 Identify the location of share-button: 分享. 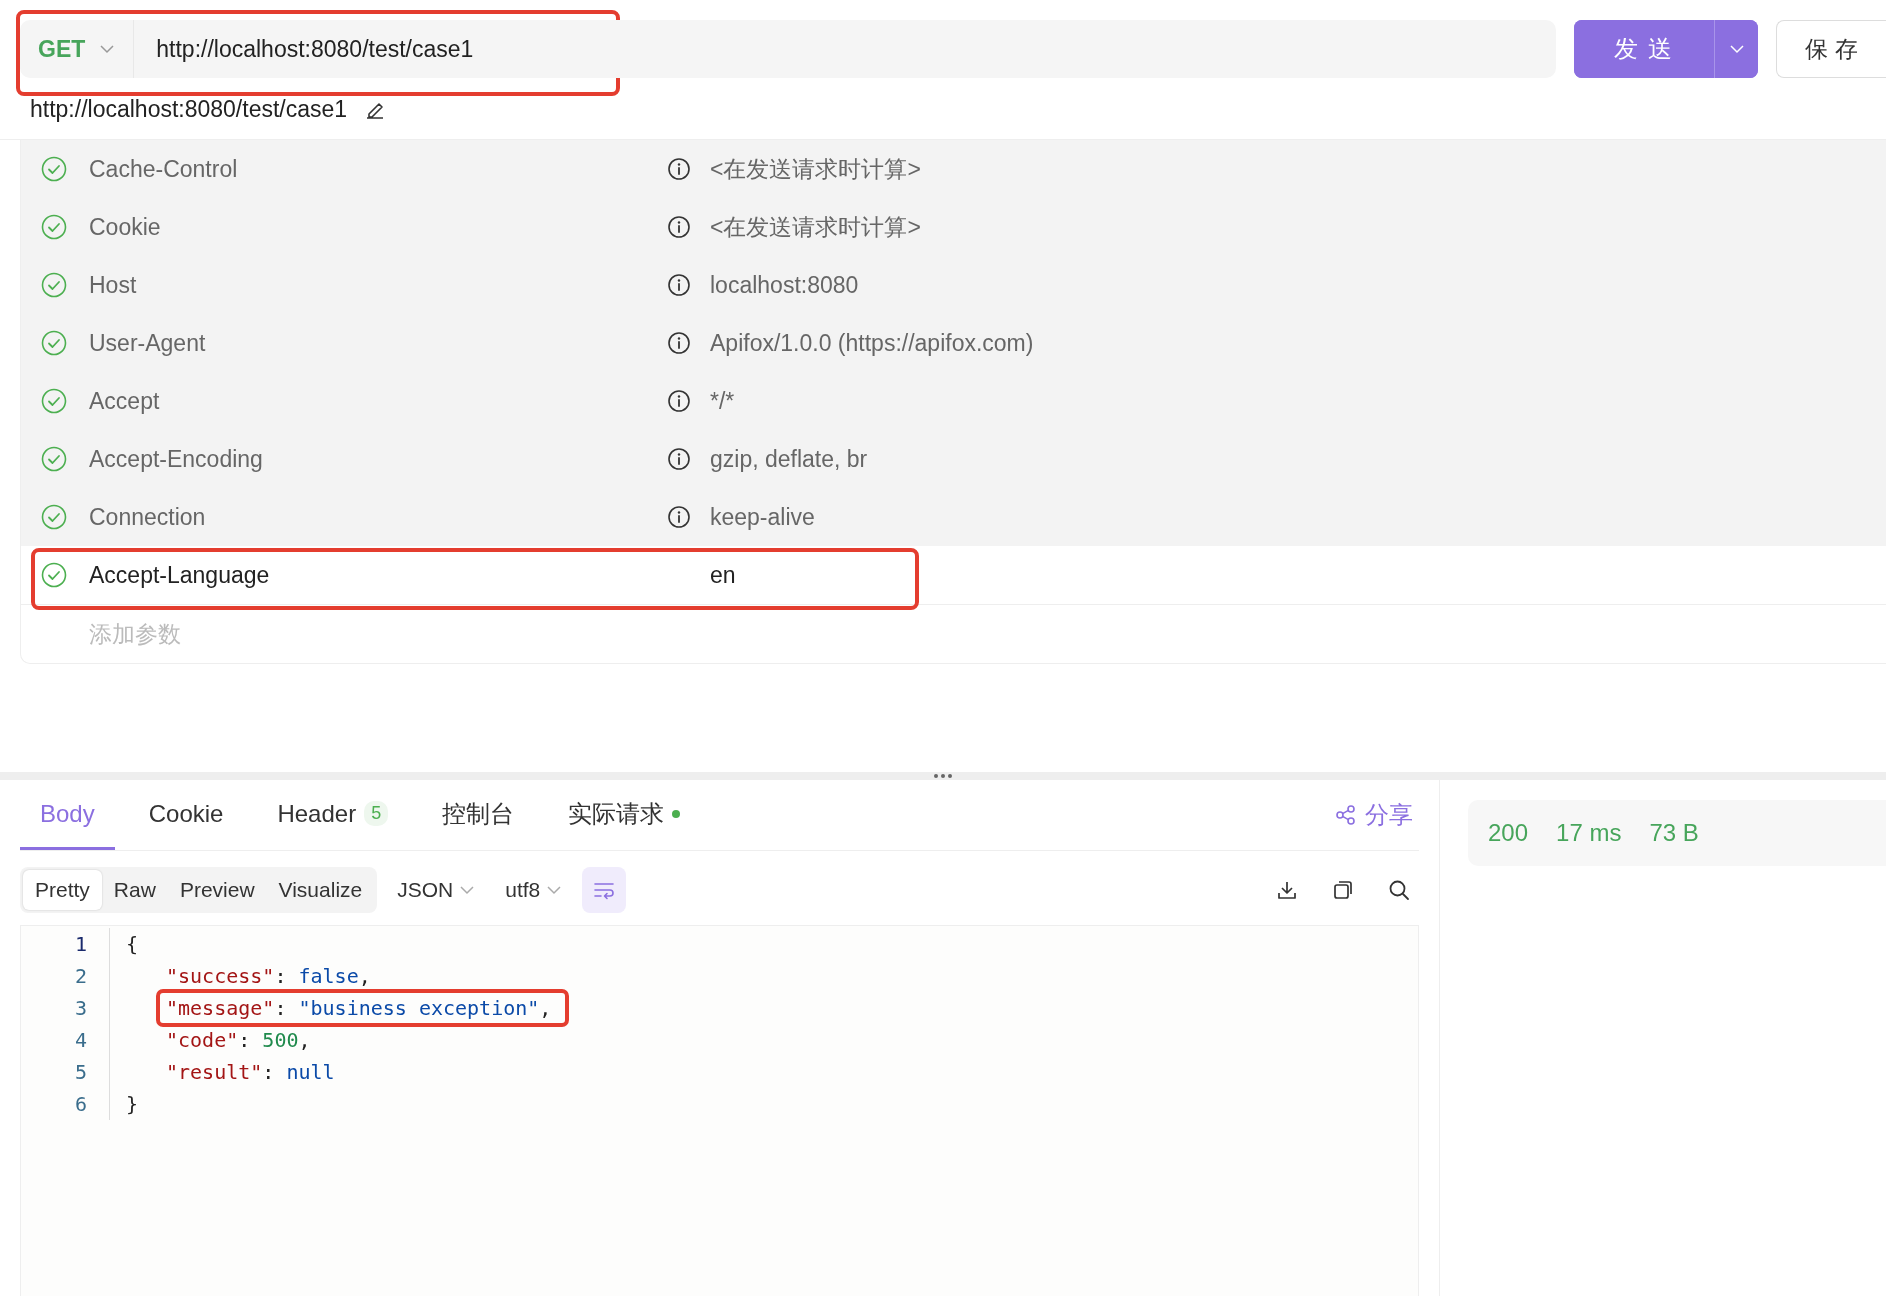
(1374, 815).